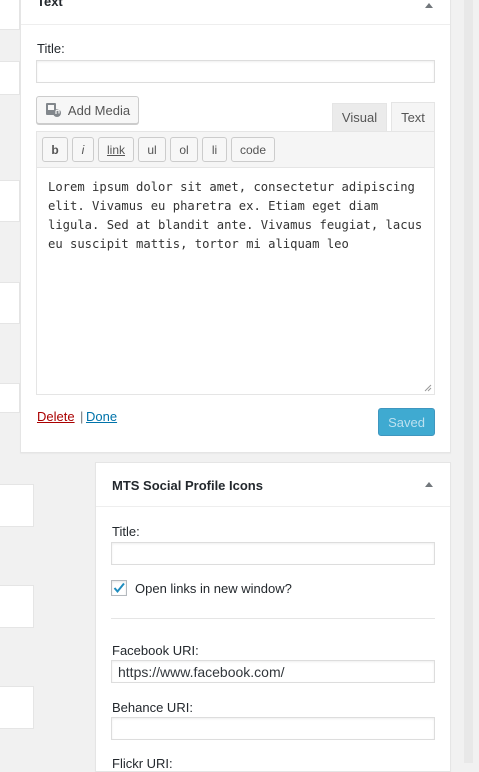 The image size is (479, 772). I want to click on quicktag-label: b, so click(55, 149).